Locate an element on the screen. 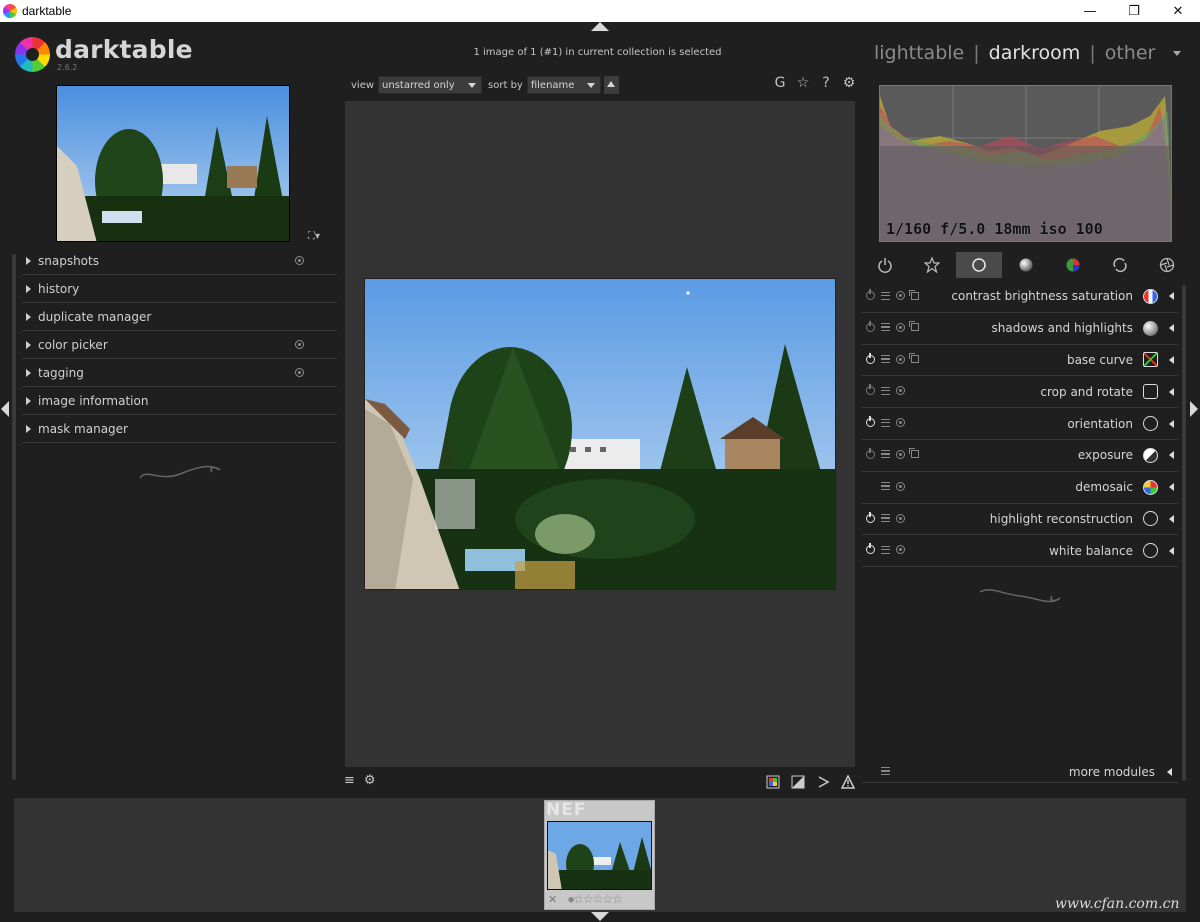 The width and height of the screenshot is (1200, 922). preferences-gear-icon: ⚙ is located at coordinates (849, 83).